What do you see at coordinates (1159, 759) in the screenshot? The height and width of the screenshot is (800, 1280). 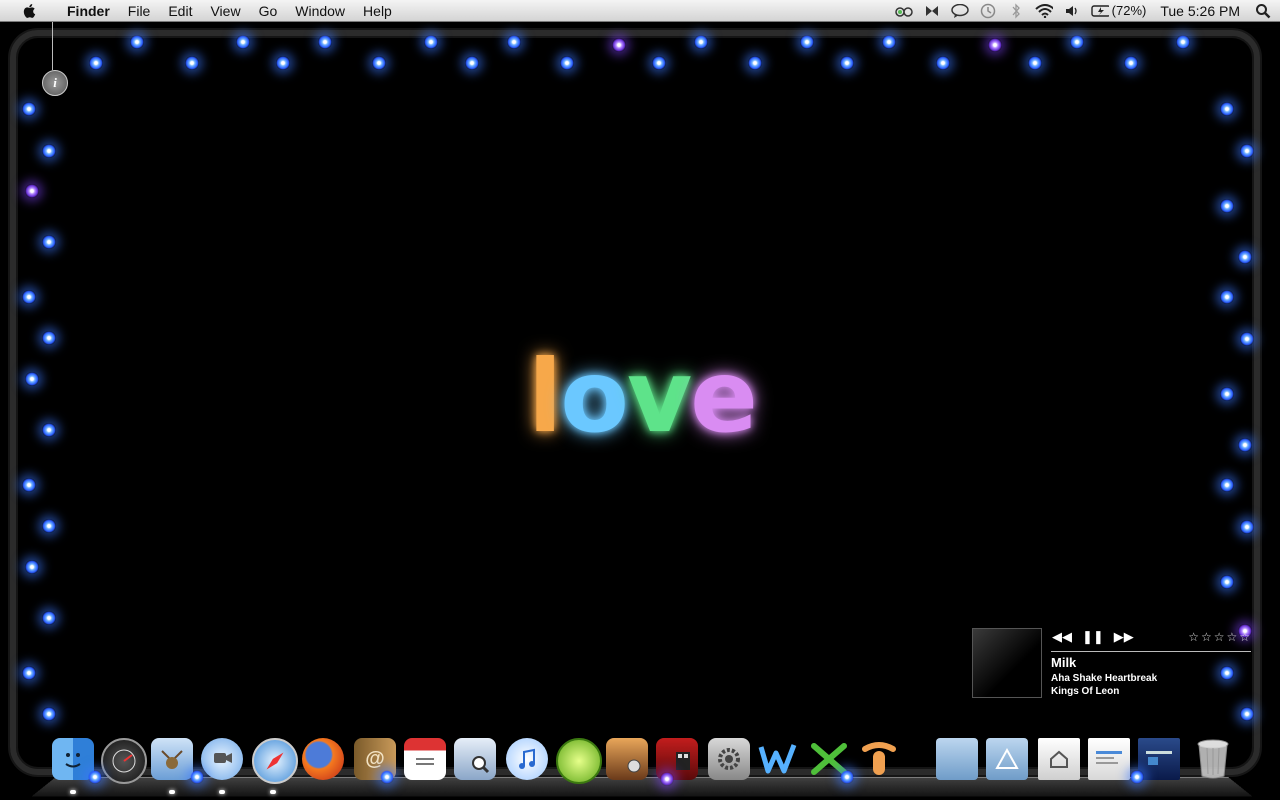 I see `desktop-screenshot-stack-icon` at bounding box center [1159, 759].